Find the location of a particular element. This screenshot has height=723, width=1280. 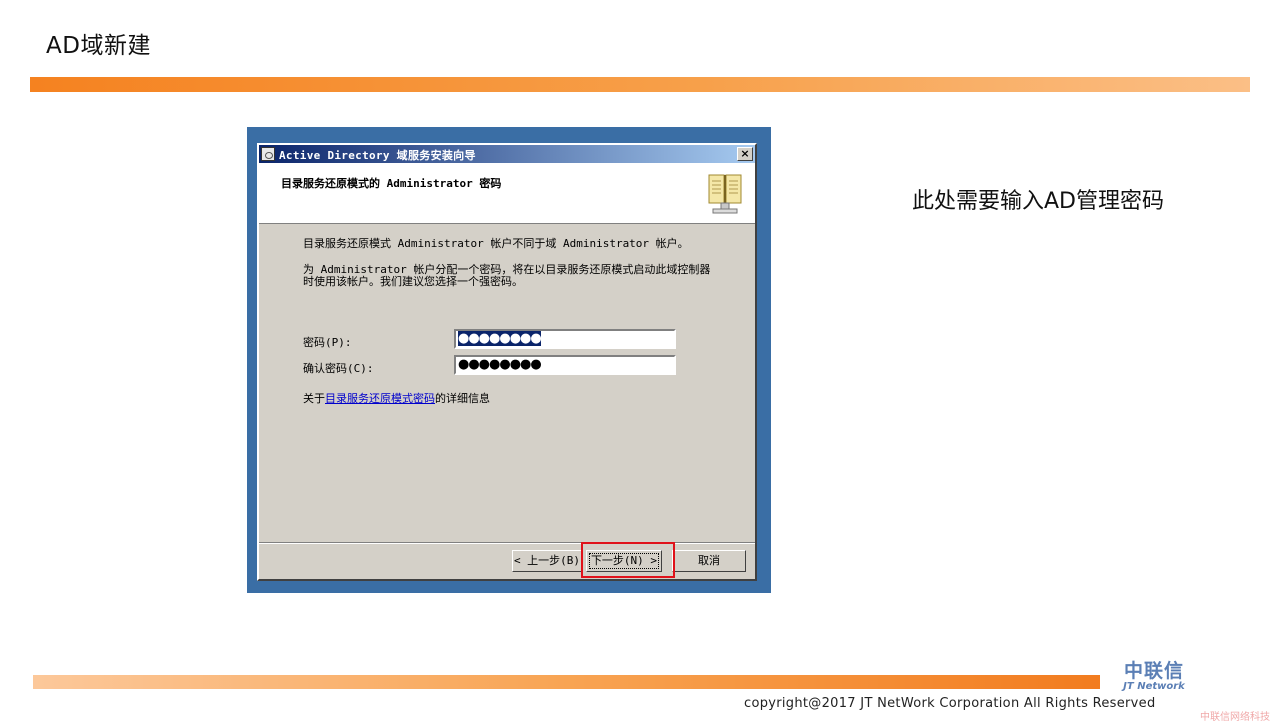

wizard-header: 目录服务还原模式的 Administrator 密码 is located at coordinates (507, 193).